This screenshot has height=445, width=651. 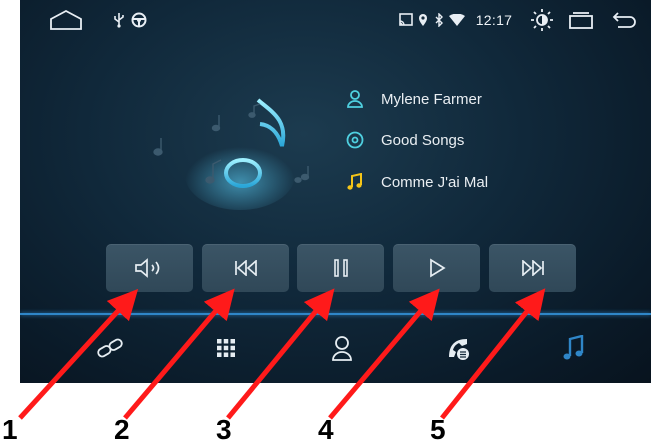 What do you see at coordinates (335, 20) in the screenshot?
I see `status-bar: 12:17` at bounding box center [335, 20].